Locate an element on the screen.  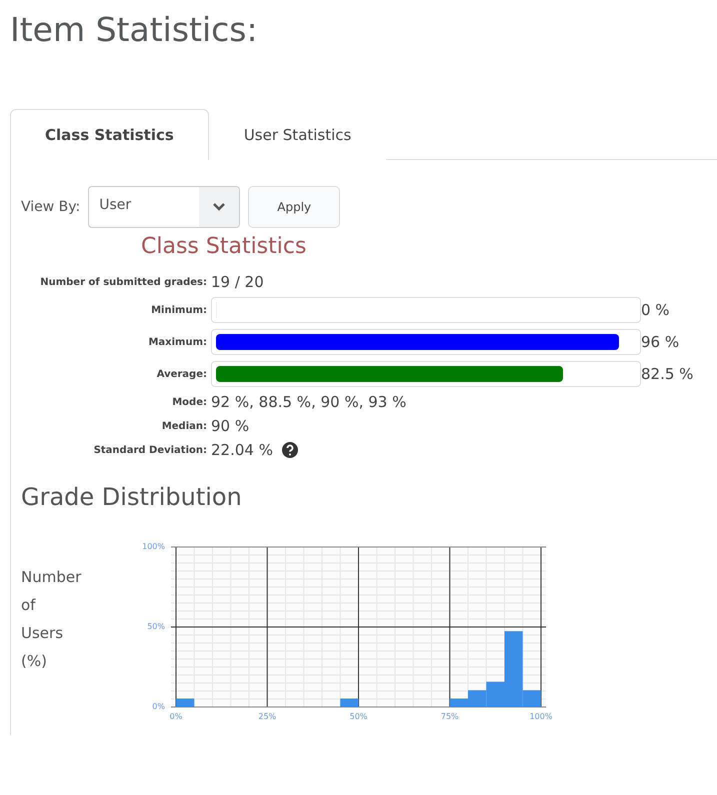
axis-title: (%) is located at coordinates (34, 661).